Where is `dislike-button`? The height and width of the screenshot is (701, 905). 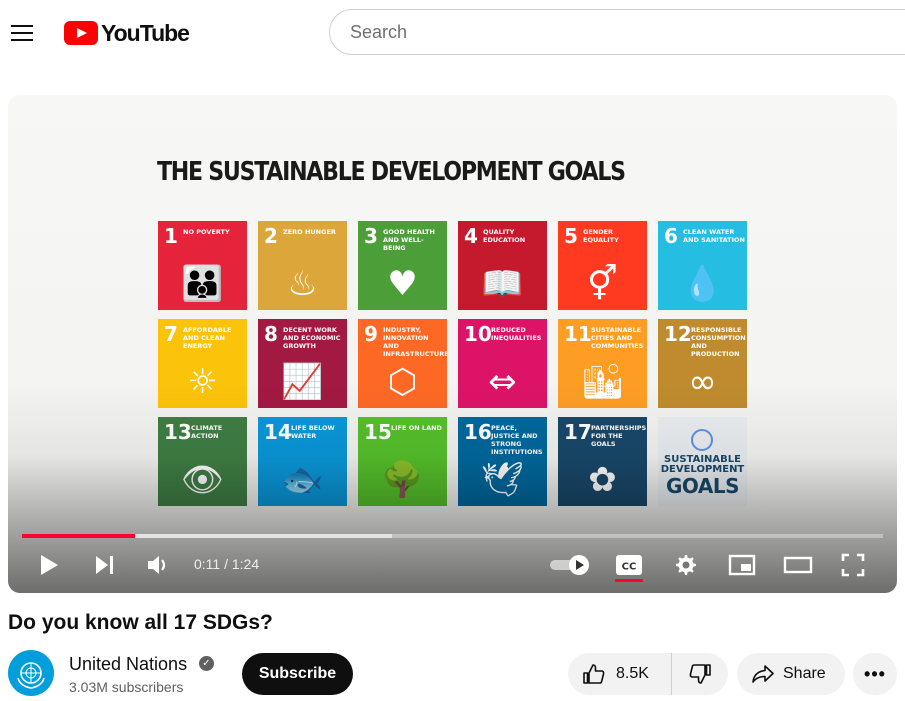 dislike-button is located at coordinates (700, 674).